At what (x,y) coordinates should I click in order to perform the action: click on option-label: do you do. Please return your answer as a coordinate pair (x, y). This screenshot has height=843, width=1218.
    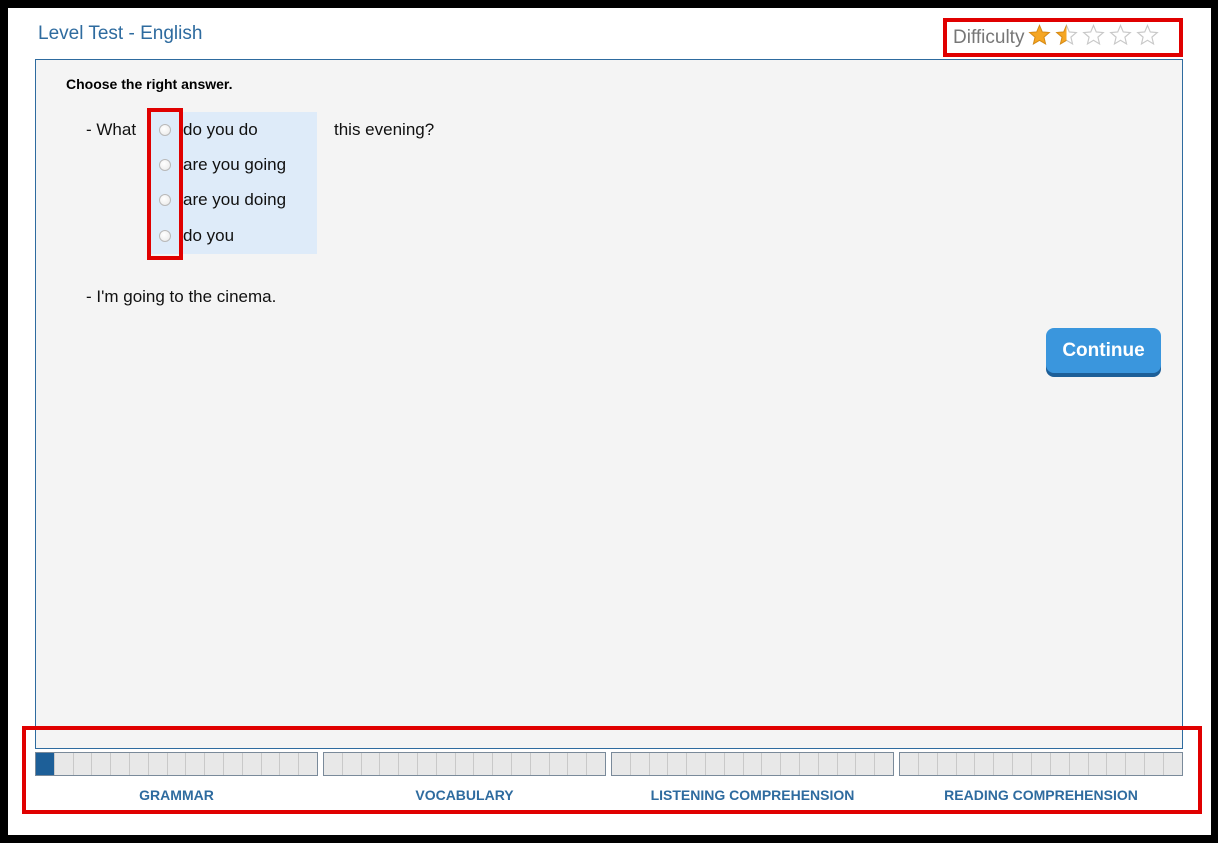
    Looking at the image, I should click on (220, 129).